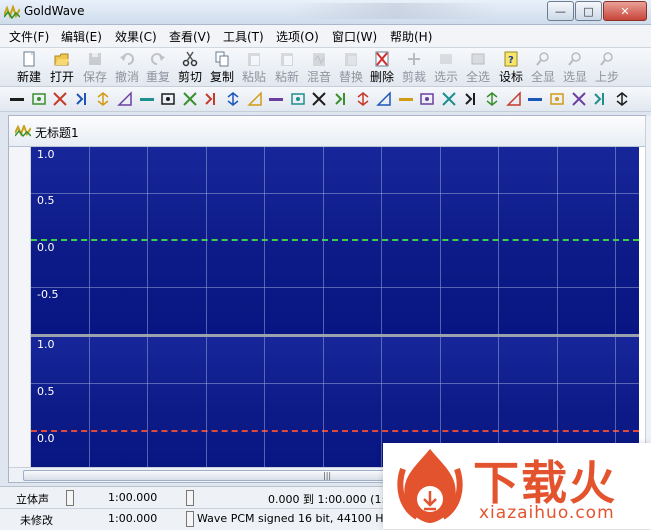  I want to click on toolbar-button-select-view: 选示, so click(446, 67).